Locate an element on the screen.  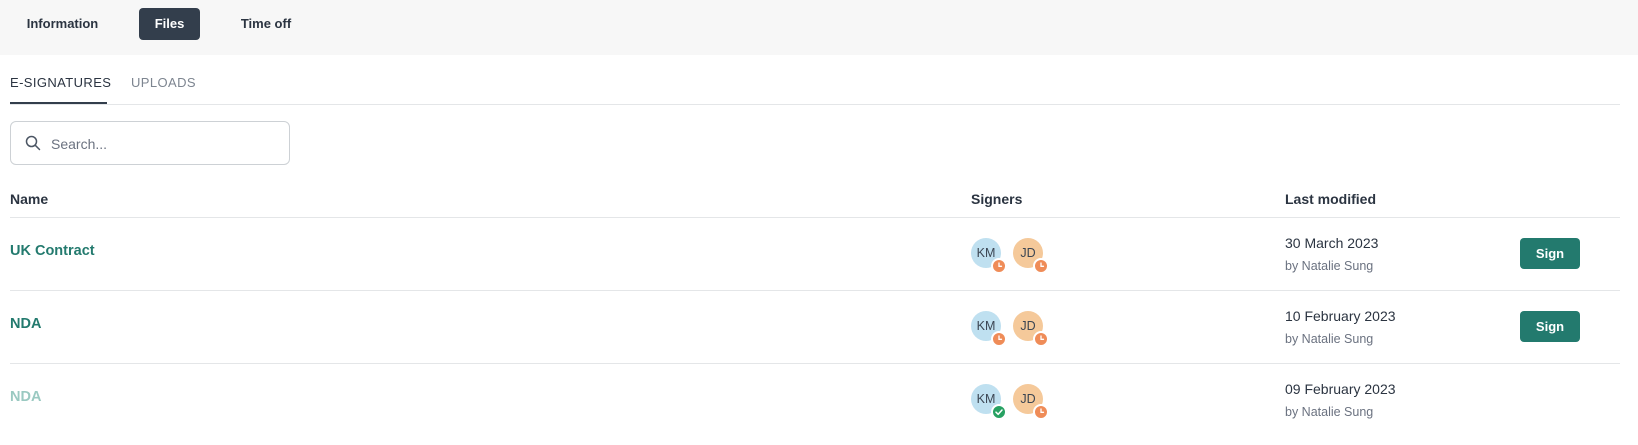
subtab-e-signatures: E-SIGNATURES is located at coordinates (60, 82).